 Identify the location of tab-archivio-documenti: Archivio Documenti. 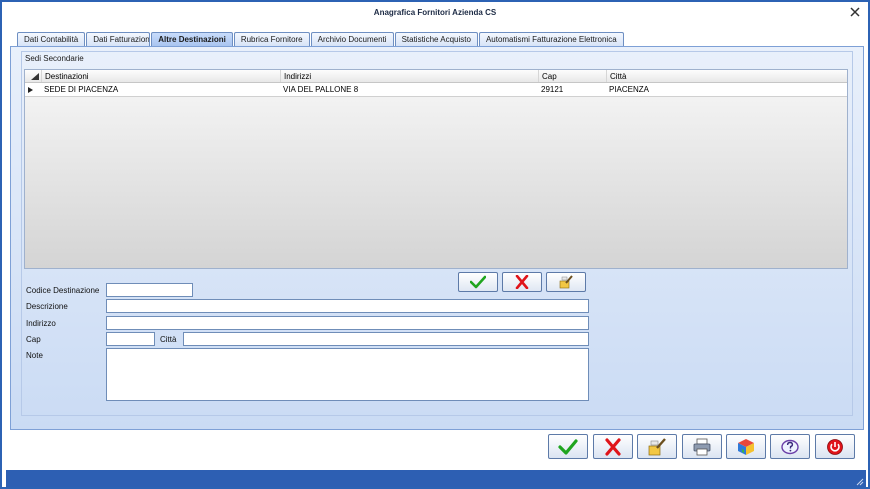
(352, 39).